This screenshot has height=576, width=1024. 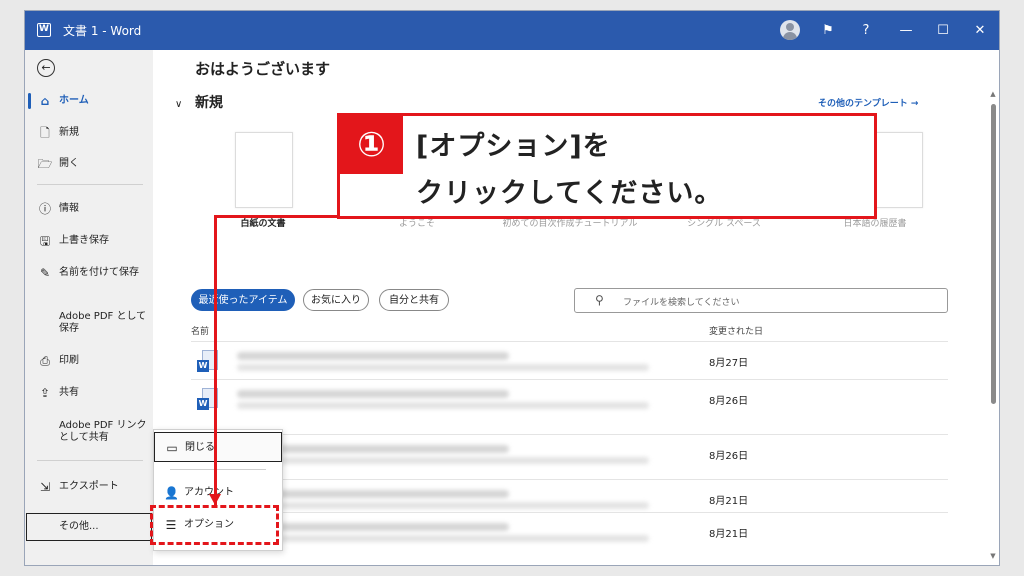 I want to click on sidebar-item-label: 開く, so click(x=69, y=163).